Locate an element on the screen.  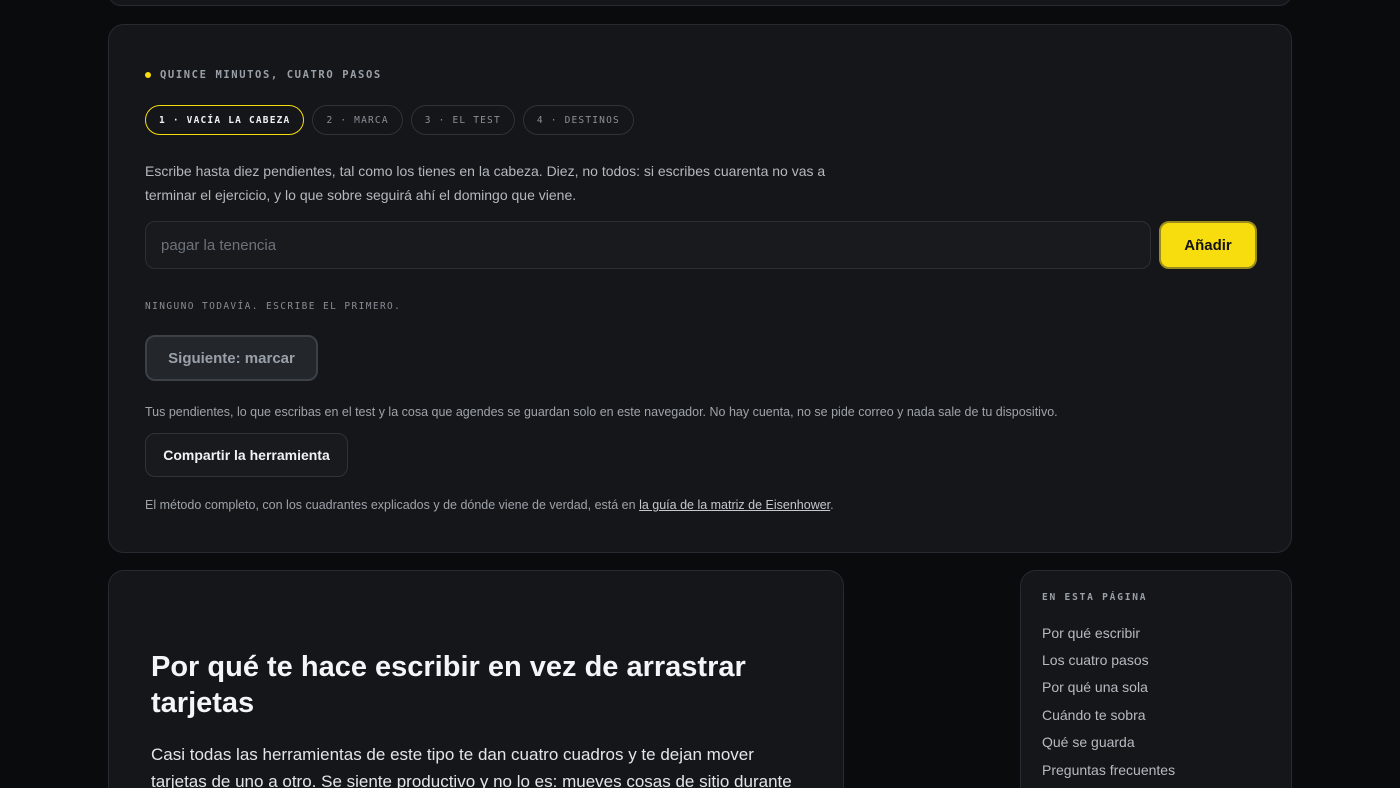
share-tool-button: Compartir la herramienta is located at coordinates (246, 455).